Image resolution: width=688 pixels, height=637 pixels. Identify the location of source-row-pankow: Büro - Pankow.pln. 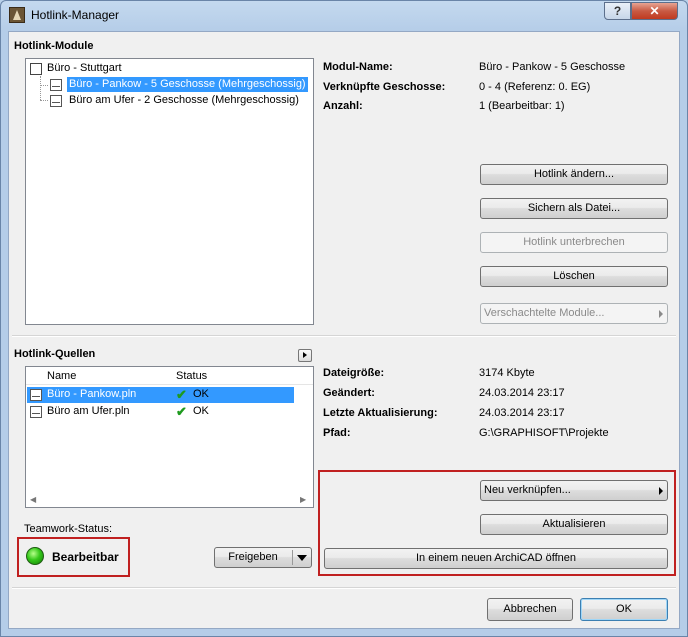
(160, 395).